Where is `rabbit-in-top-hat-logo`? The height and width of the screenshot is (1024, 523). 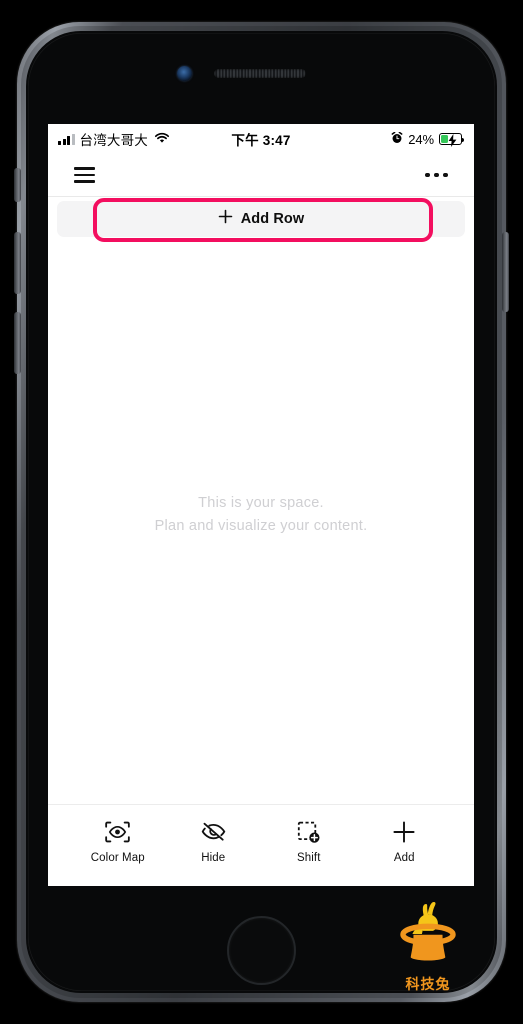
rabbit-in-top-hat-logo is located at coordinates (428, 933).